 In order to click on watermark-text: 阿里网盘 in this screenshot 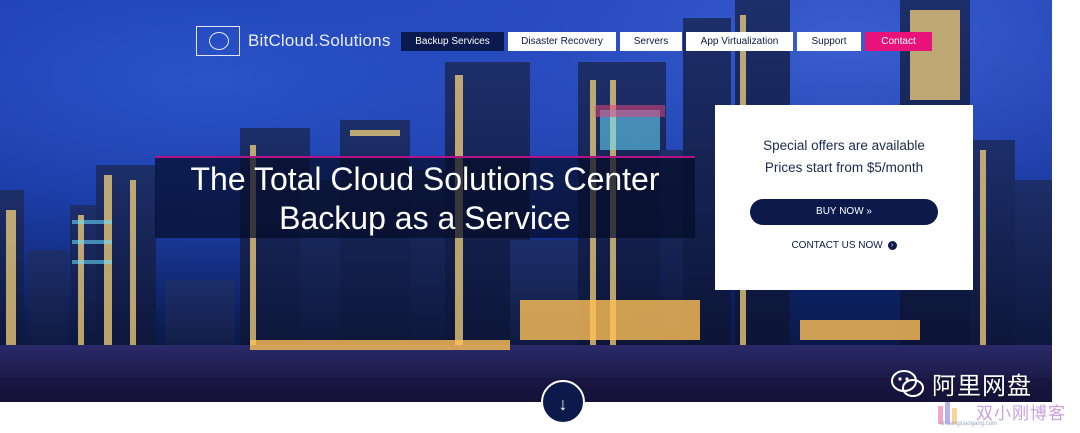, I will do `click(982, 386)`.